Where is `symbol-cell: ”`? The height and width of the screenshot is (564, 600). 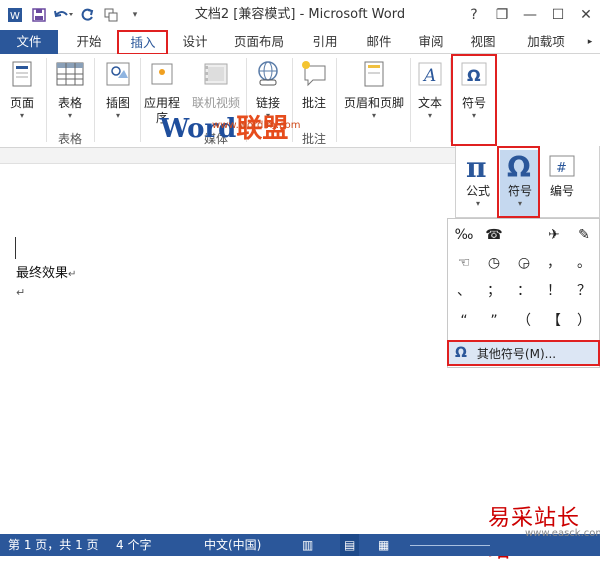 symbol-cell: ” is located at coordinates (494, 321).